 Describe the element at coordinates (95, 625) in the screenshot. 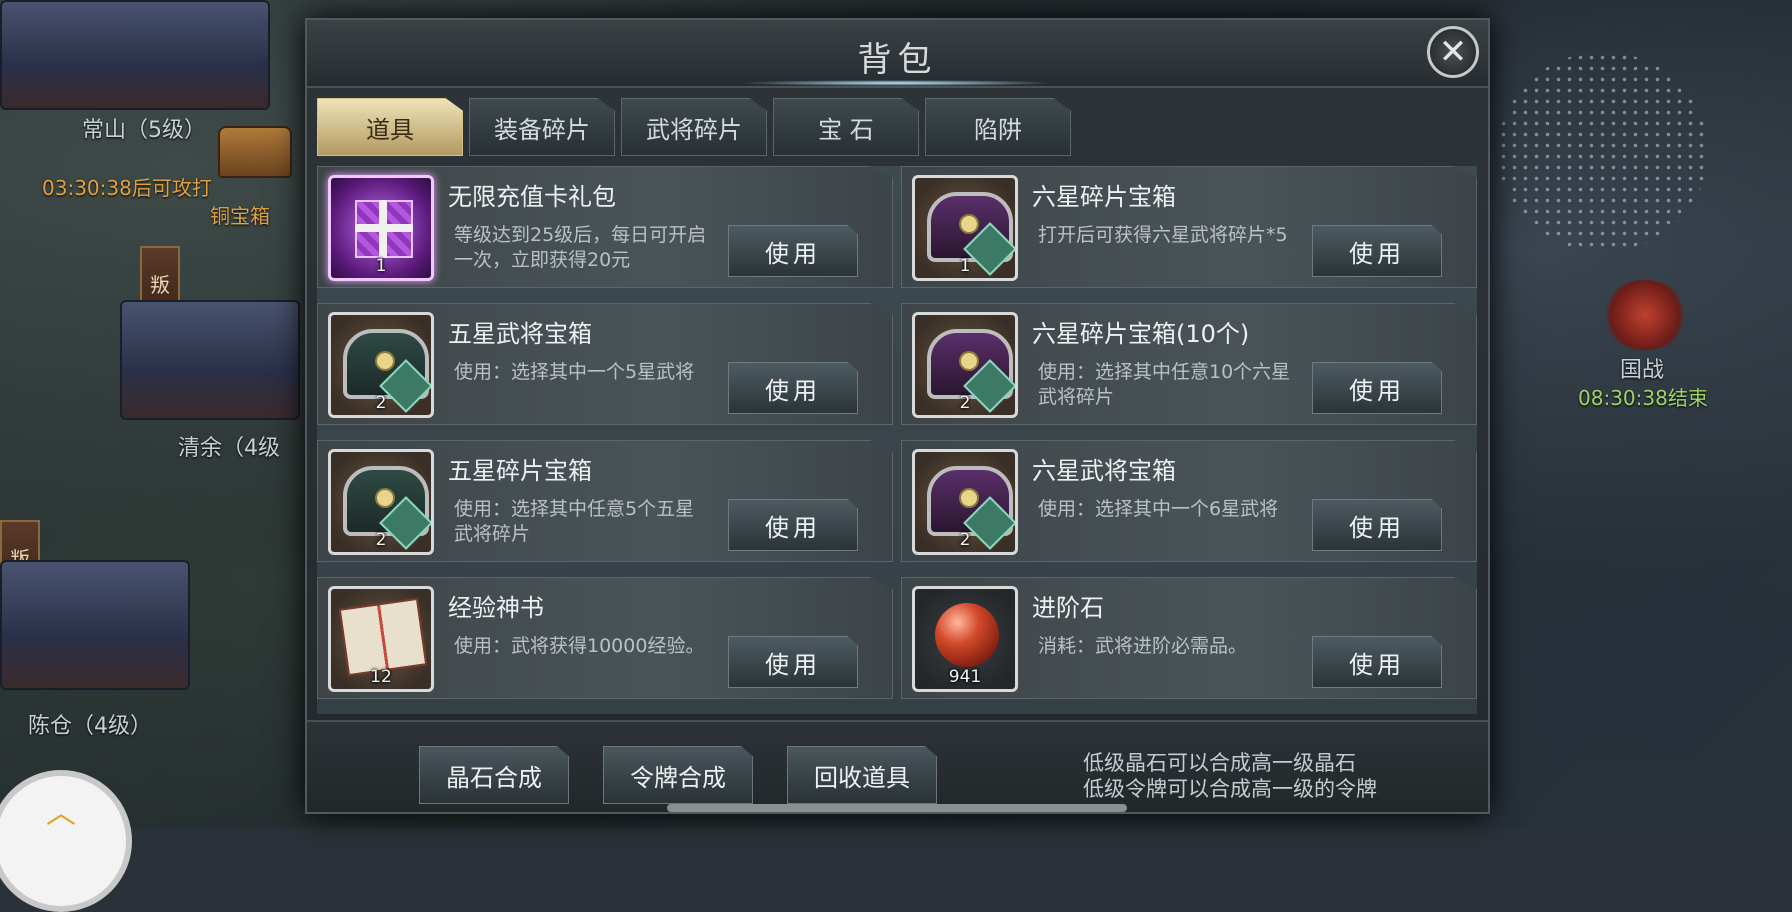

I see `chencang-castle` at that location.